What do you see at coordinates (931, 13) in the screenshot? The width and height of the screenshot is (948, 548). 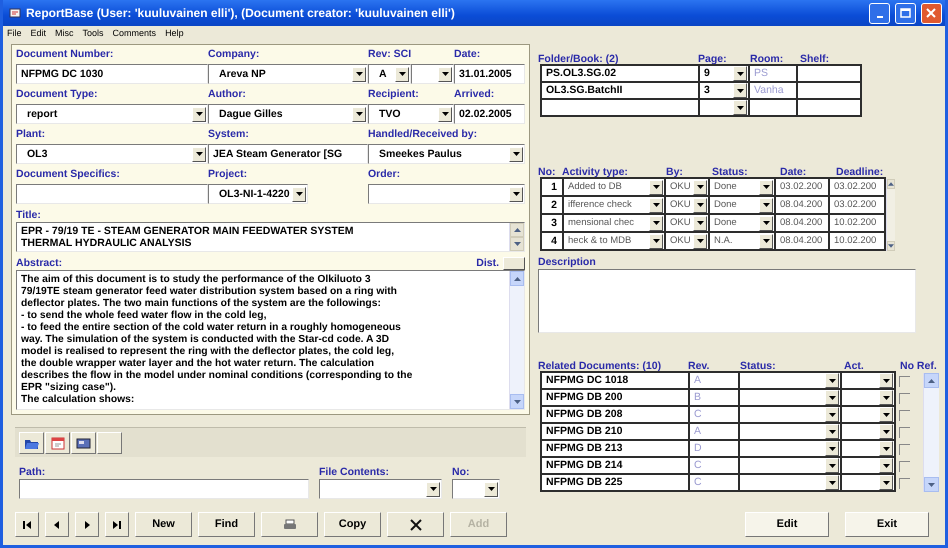 I see `close-button` at bounding box center [931, 13].